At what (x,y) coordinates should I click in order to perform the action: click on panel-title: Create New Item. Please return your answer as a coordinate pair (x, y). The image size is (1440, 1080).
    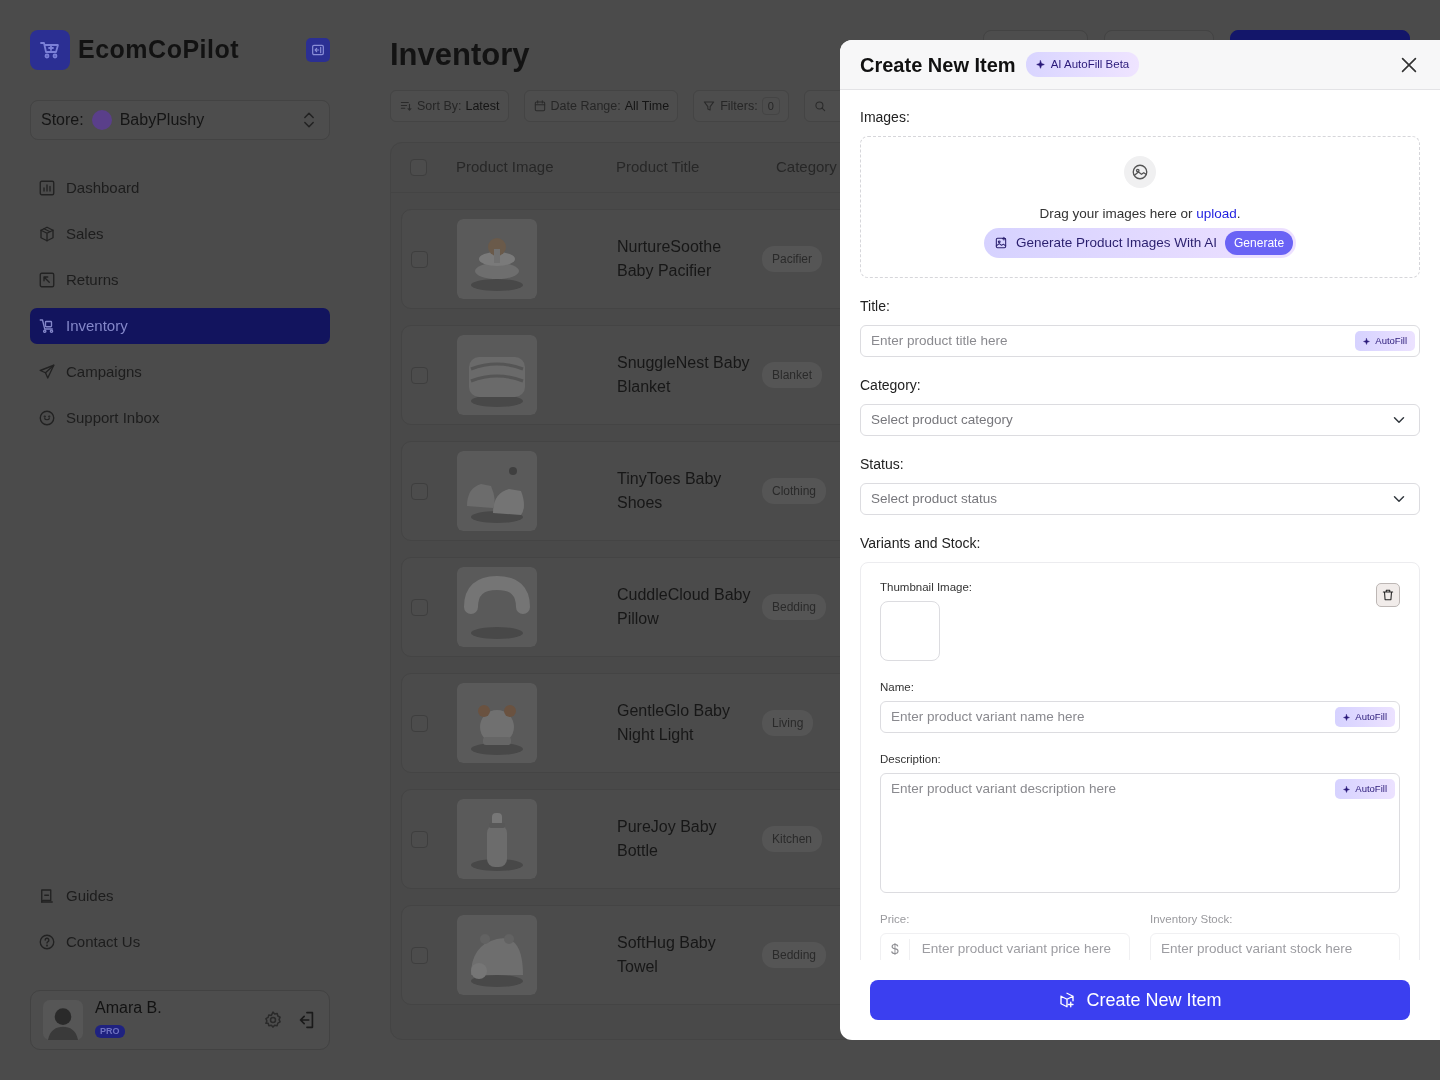
    Looking at the image, I should click on (938, 64).